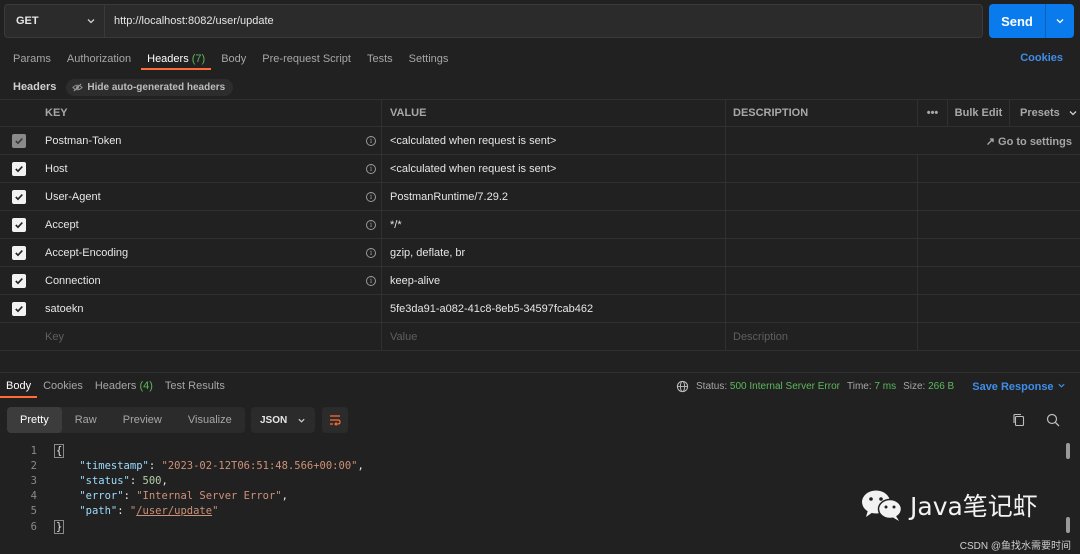  I want to click on format-toggle-group: Pretty Raw Preview Visualize, so click(126, 420).